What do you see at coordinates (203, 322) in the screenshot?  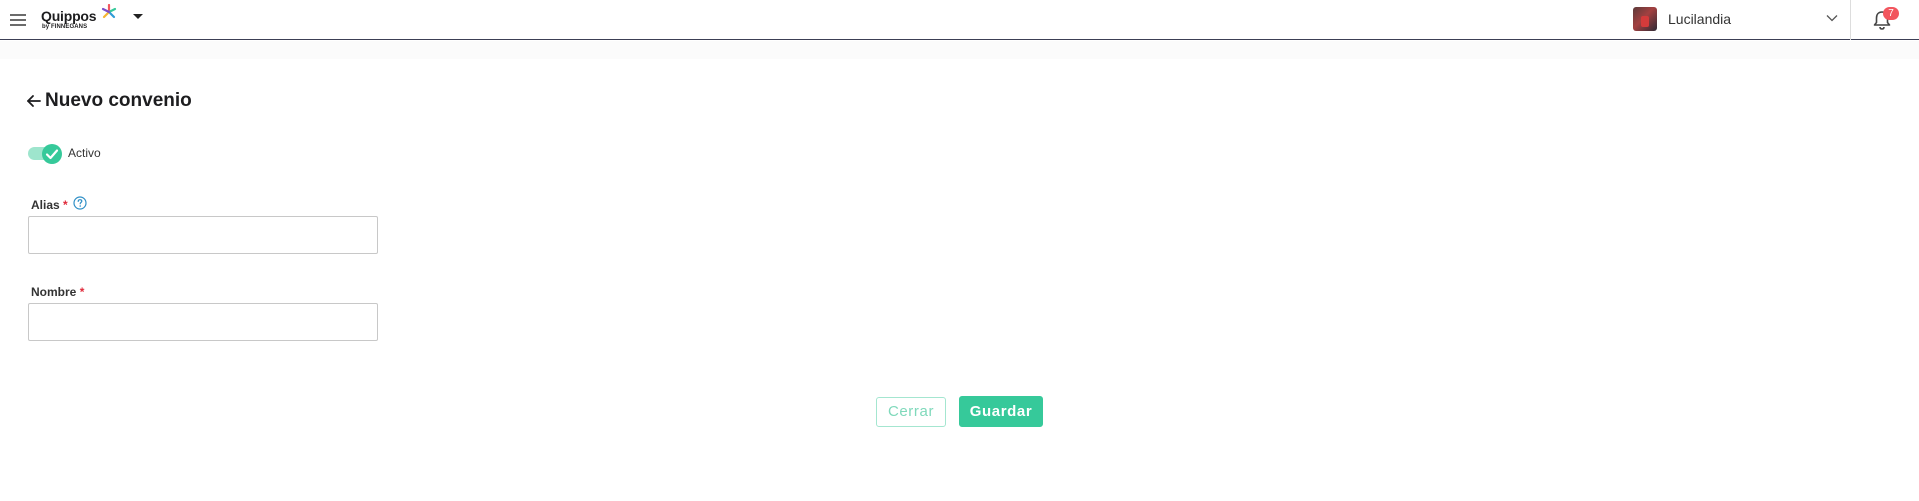 I see `nombre-input` at bounding box center [203, 322].